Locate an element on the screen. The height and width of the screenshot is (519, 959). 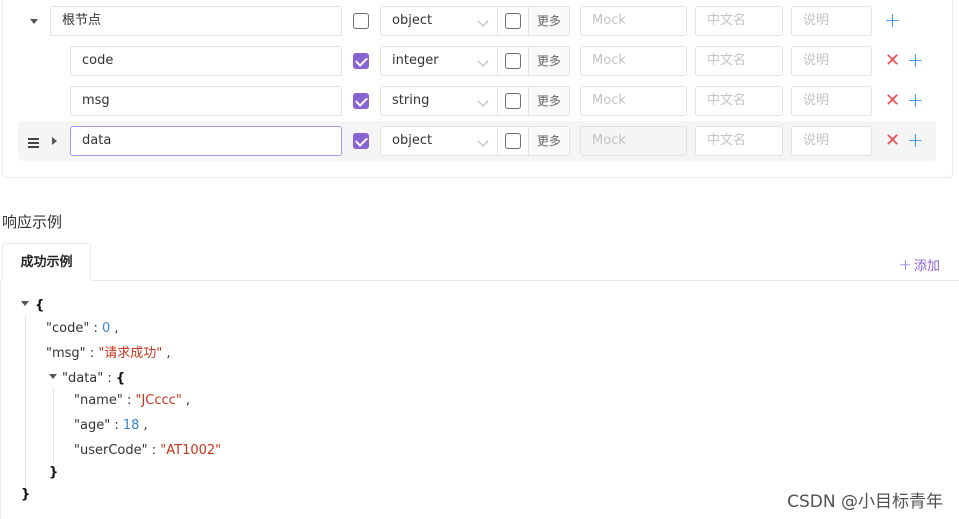
json-line: "name" : "JCccc" , is located at coordinates (132, 400).